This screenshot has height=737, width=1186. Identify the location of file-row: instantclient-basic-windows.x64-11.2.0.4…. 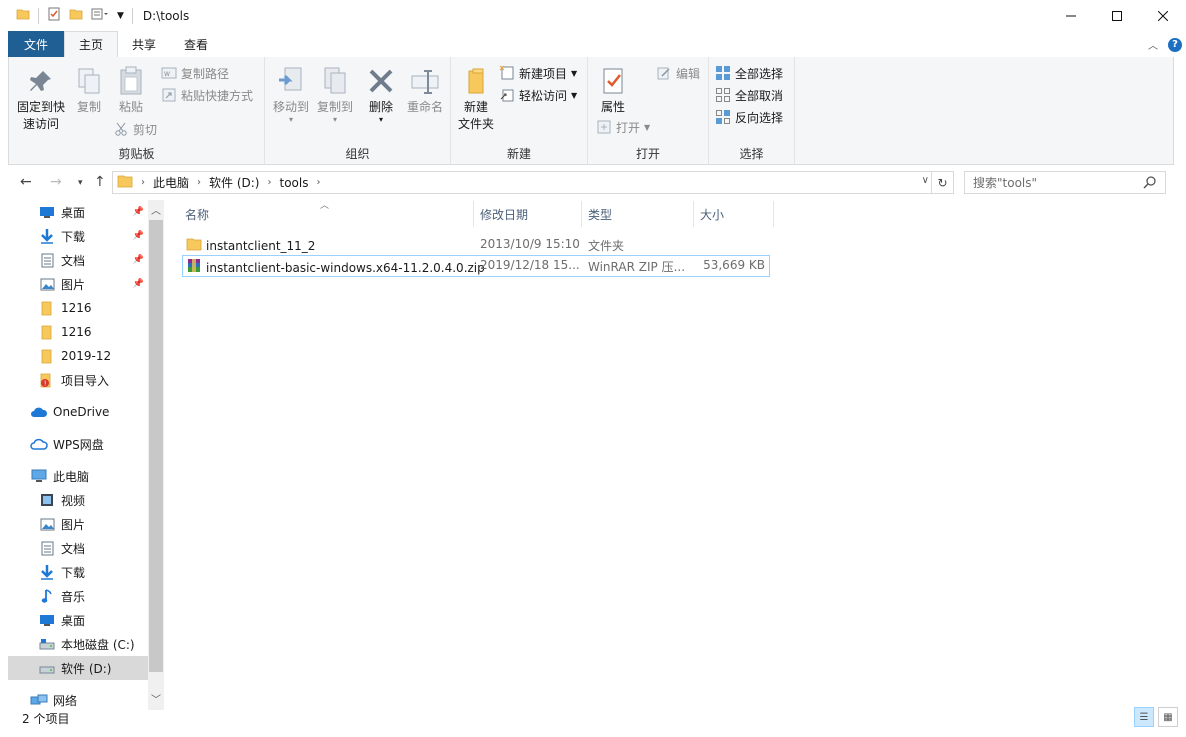
(476, 266).